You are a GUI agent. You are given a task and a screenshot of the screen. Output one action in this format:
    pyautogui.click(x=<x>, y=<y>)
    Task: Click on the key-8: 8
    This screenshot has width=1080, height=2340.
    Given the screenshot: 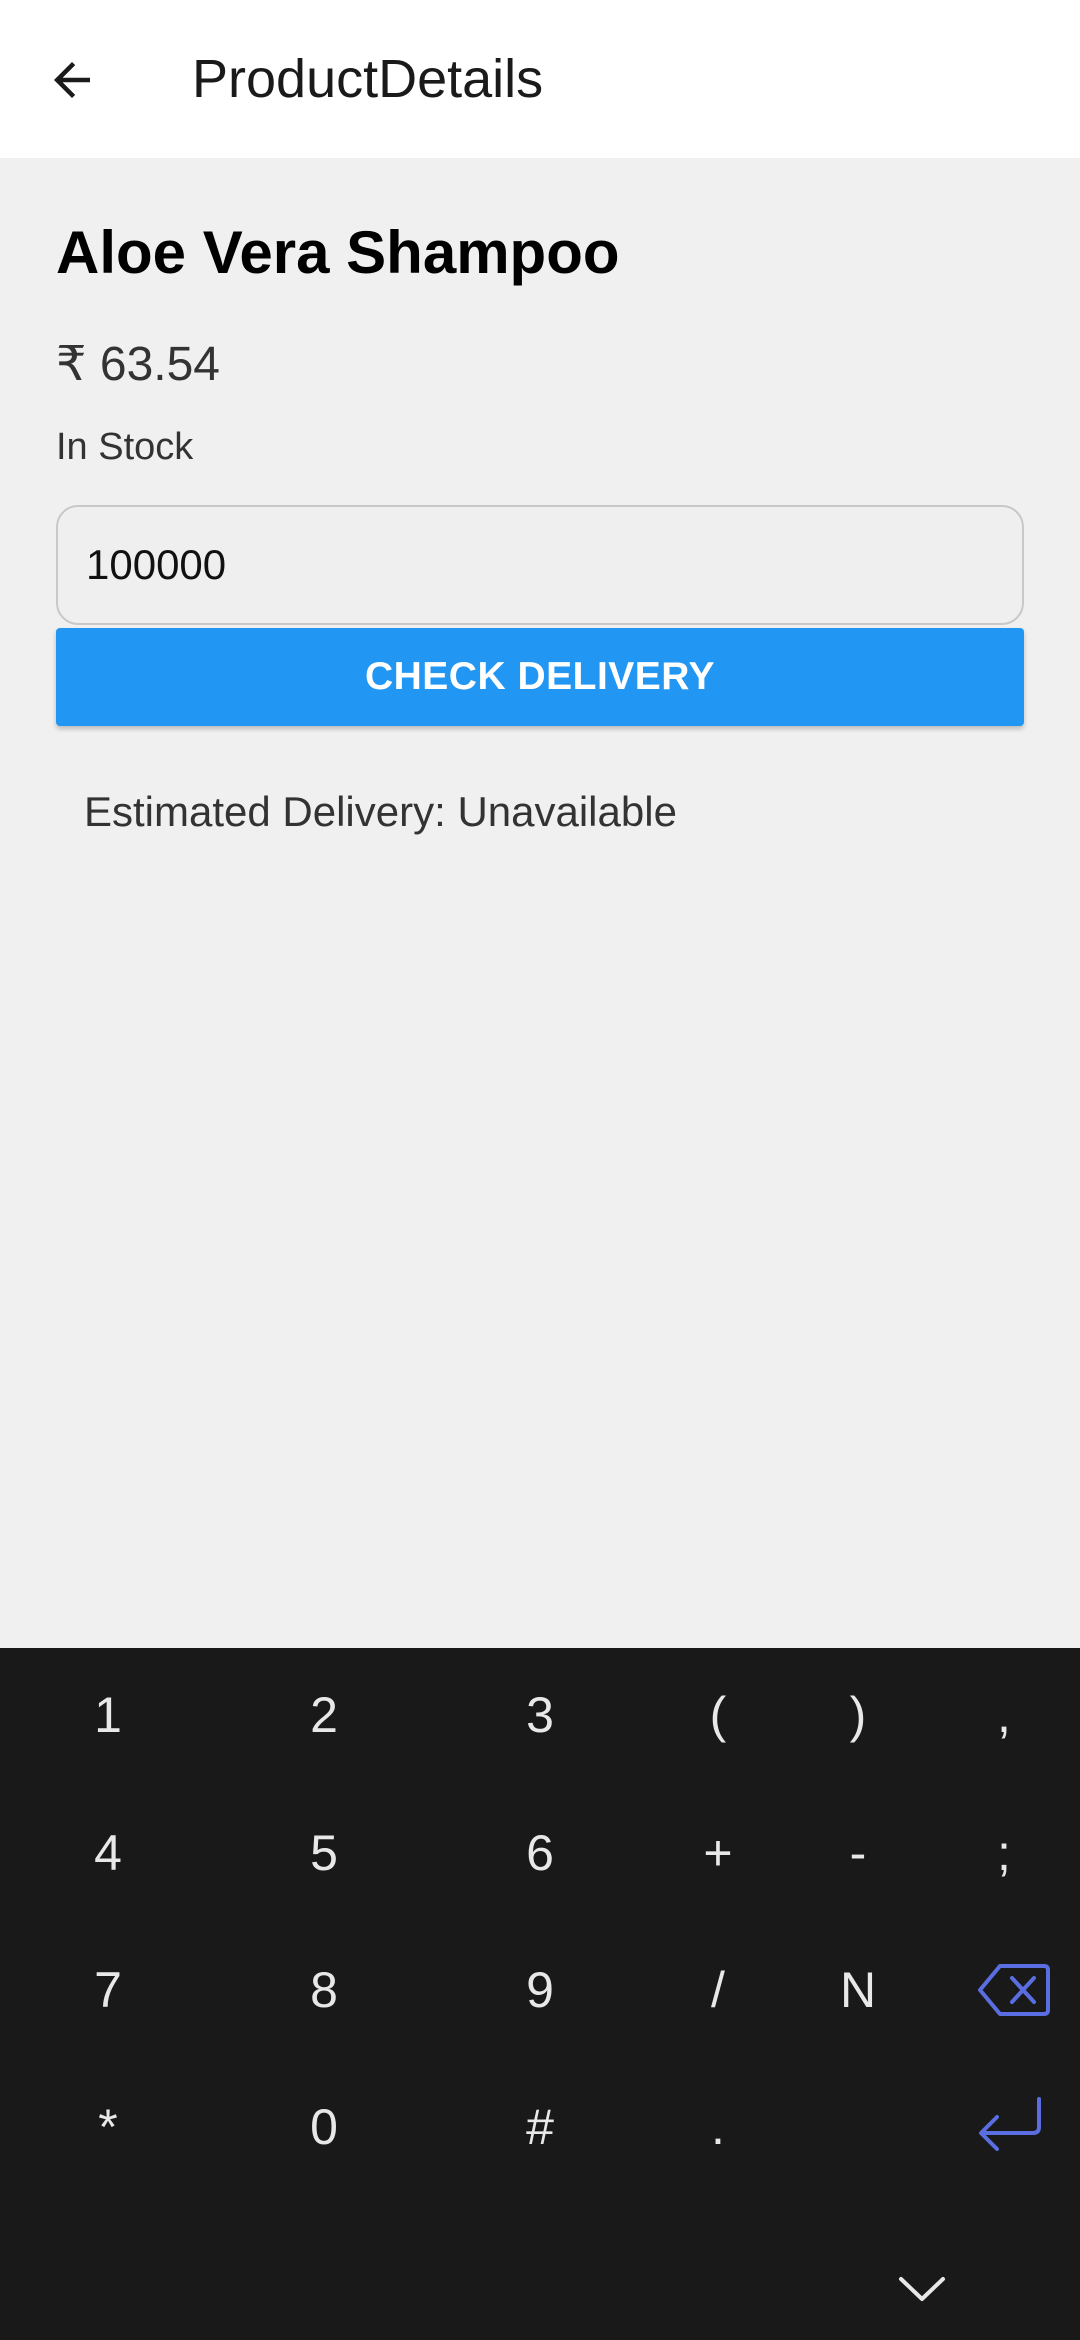 What is the action you would take?
    pyautogui.click(x=324, y=1990)
    